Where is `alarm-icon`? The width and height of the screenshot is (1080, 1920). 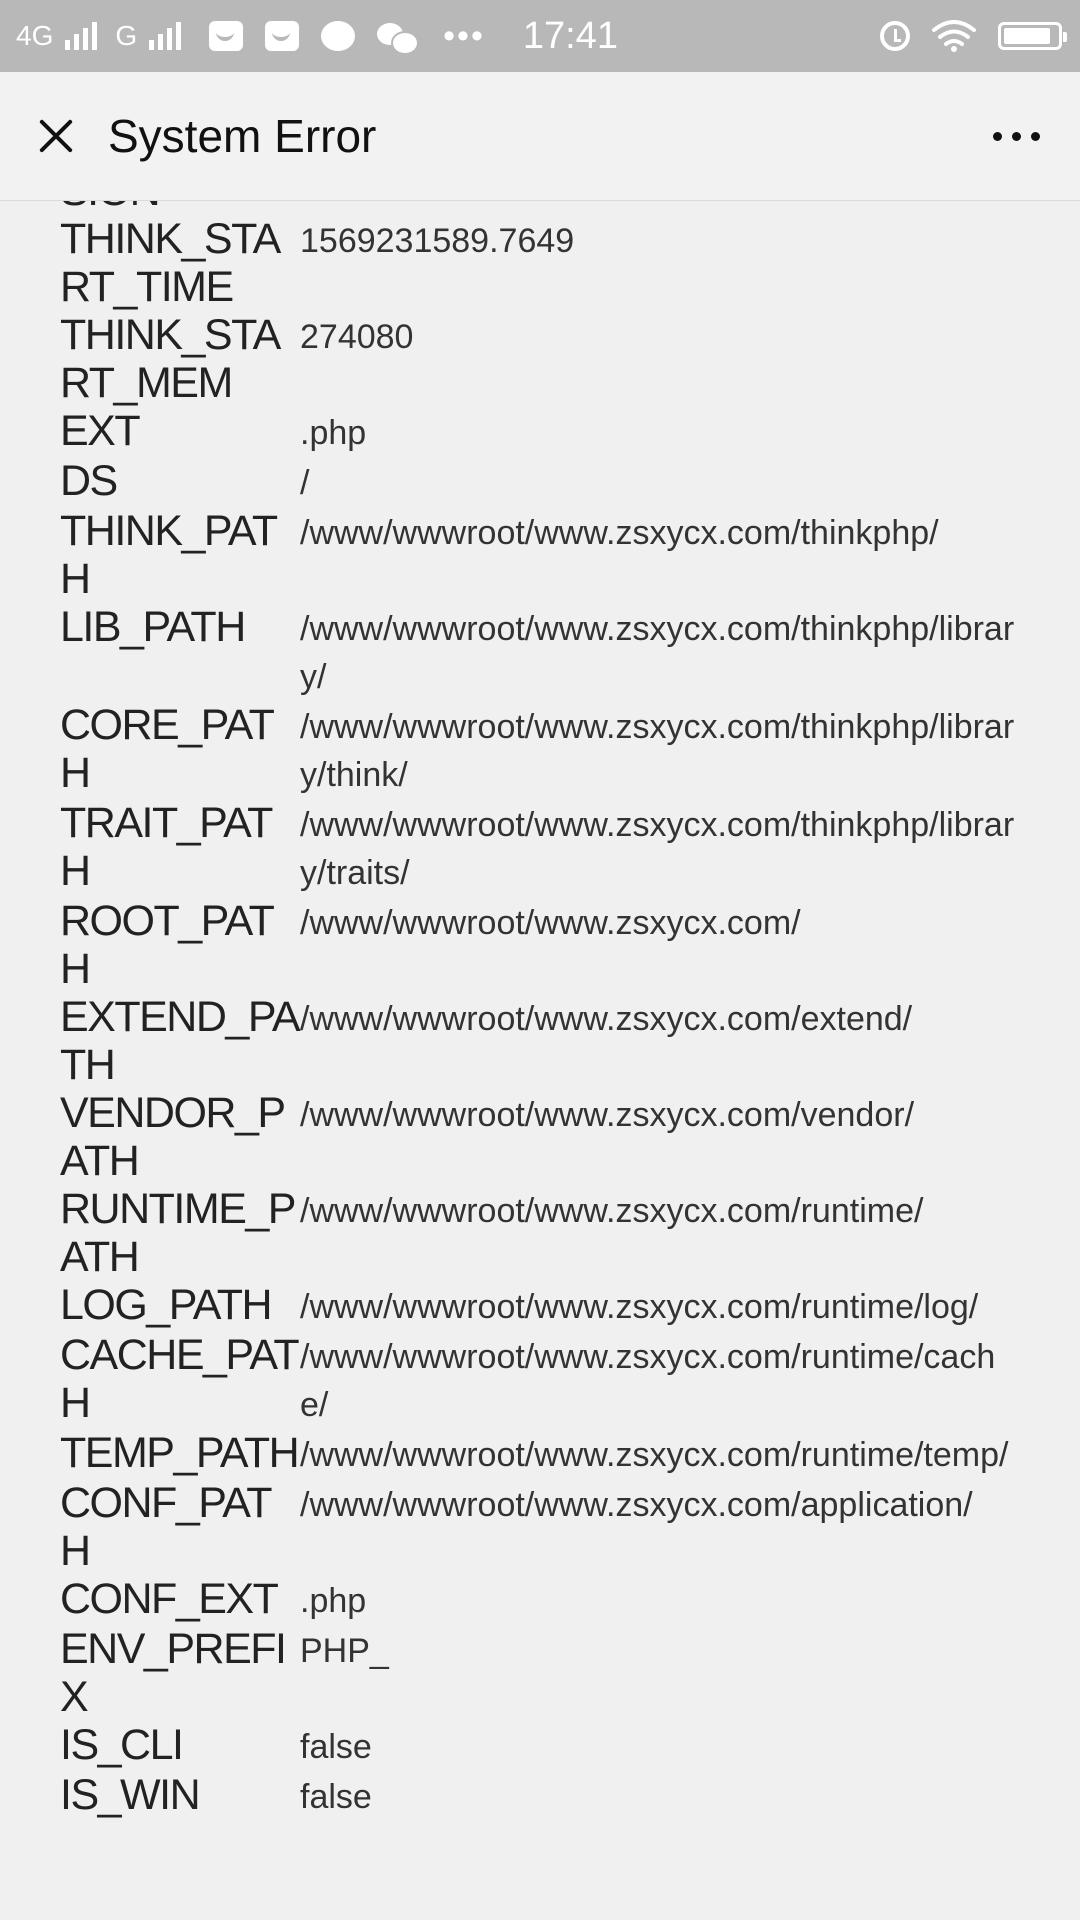
alarm-icon is located at coordinates (895, 36).